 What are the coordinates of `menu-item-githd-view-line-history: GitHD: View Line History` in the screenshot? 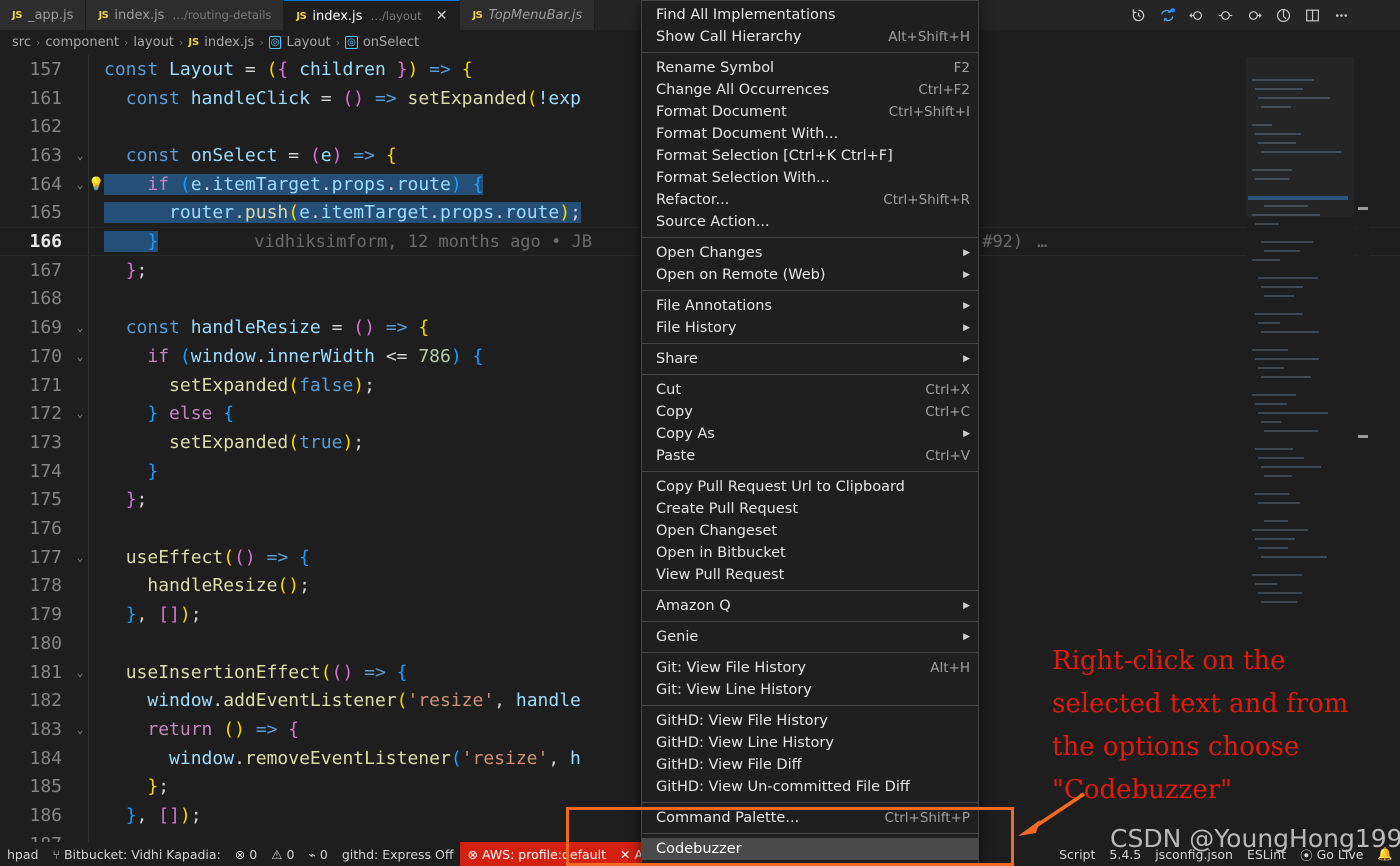 It's located at (810, 743).